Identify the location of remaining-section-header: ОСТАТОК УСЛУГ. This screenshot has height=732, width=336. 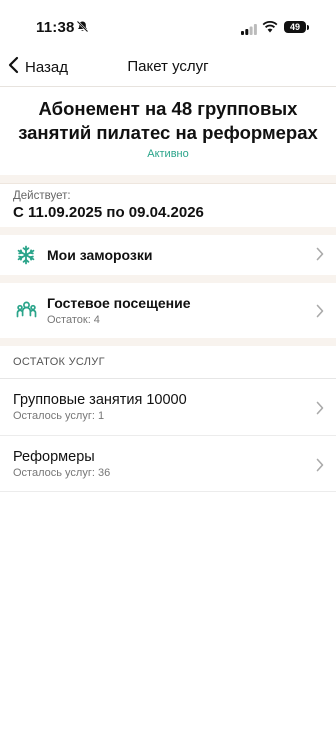
(168, 362).